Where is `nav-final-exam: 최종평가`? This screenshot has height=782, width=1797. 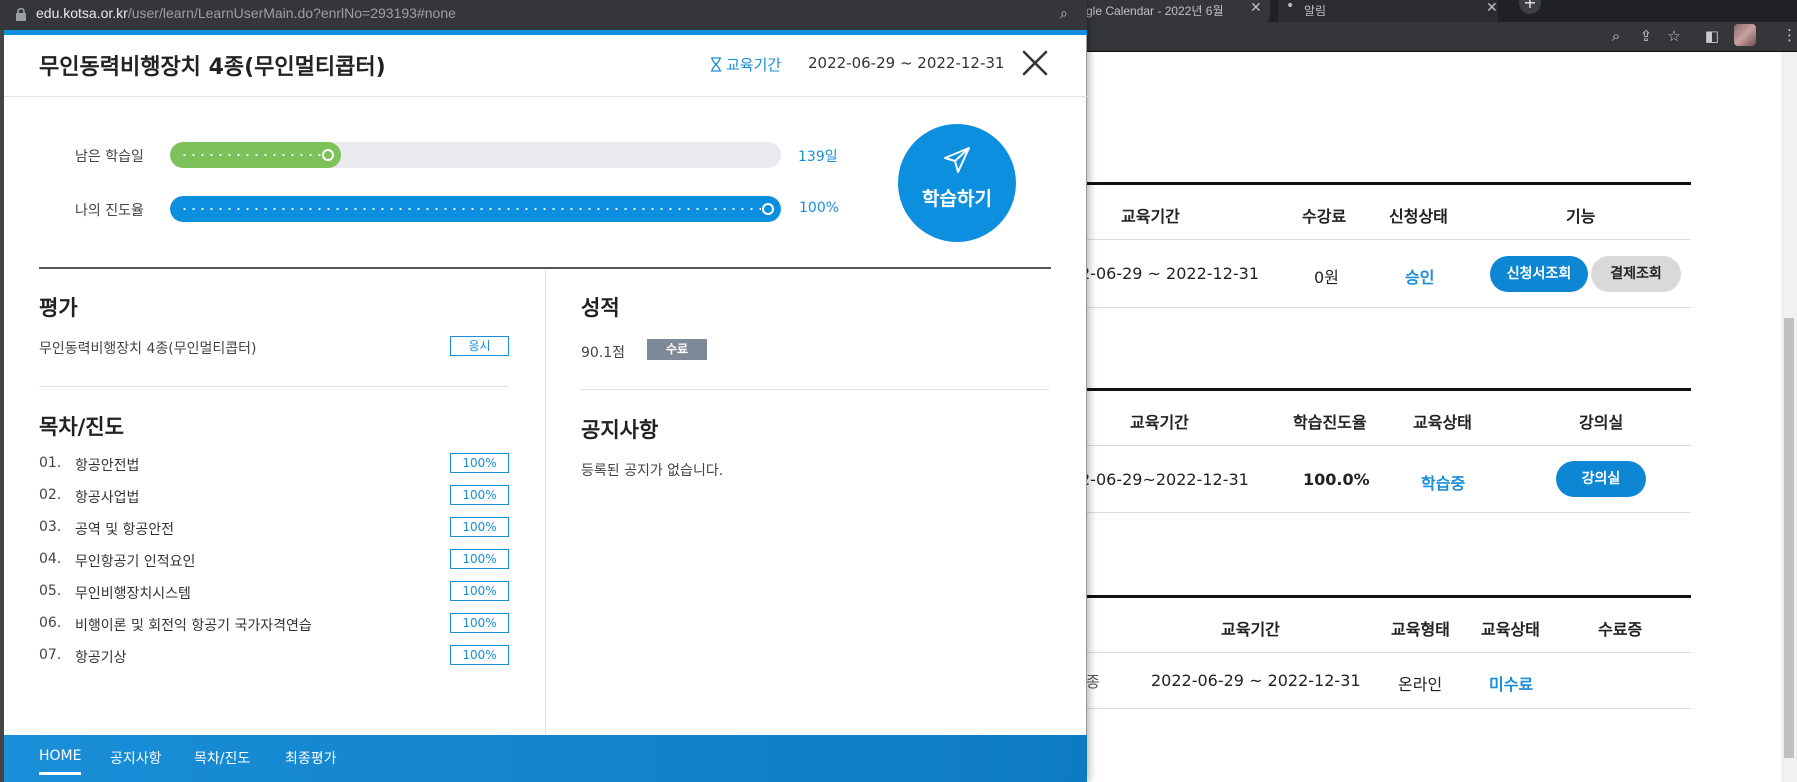
nav-final-exam: 최종평가 is located at coordinates (311, 758).